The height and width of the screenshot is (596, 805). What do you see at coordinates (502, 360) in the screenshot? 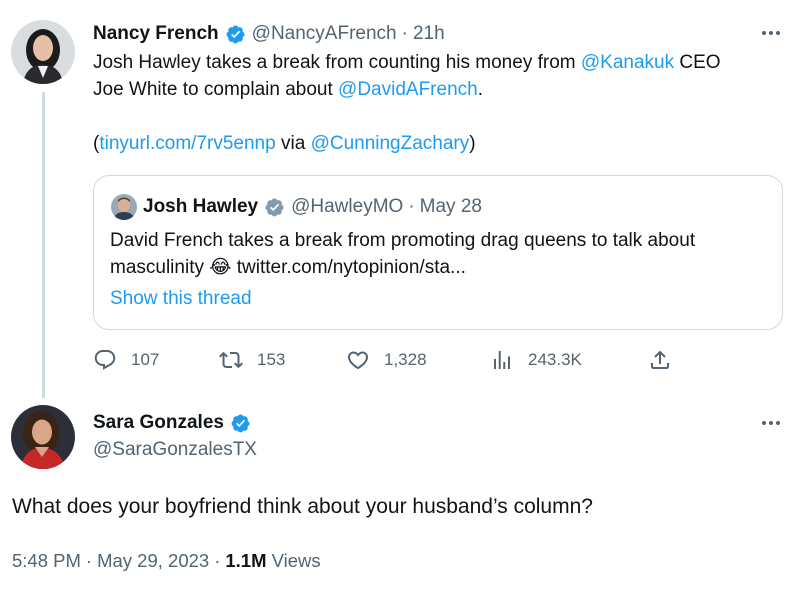
I see `views-icon` at bounding box center [502, 360].